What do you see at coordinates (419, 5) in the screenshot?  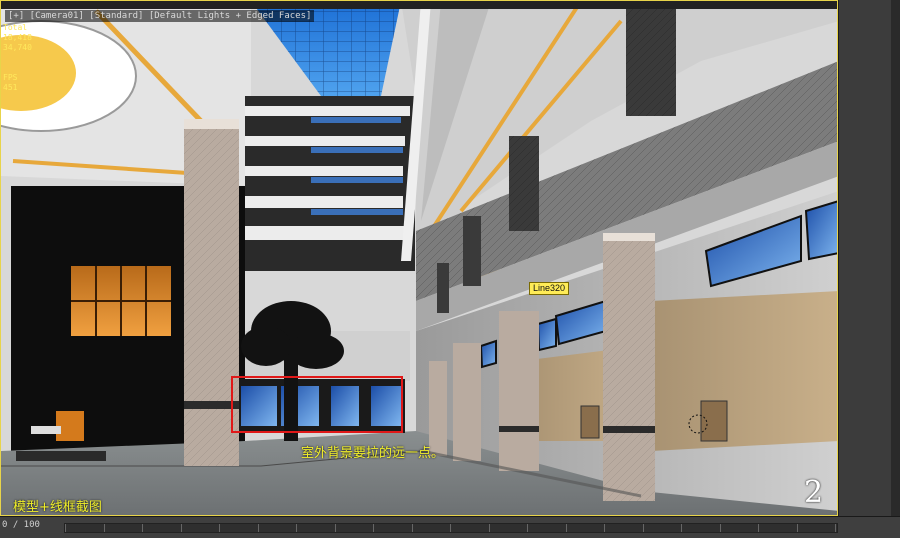 I see `viewport-top-bar` at bounding box center [419, 5].